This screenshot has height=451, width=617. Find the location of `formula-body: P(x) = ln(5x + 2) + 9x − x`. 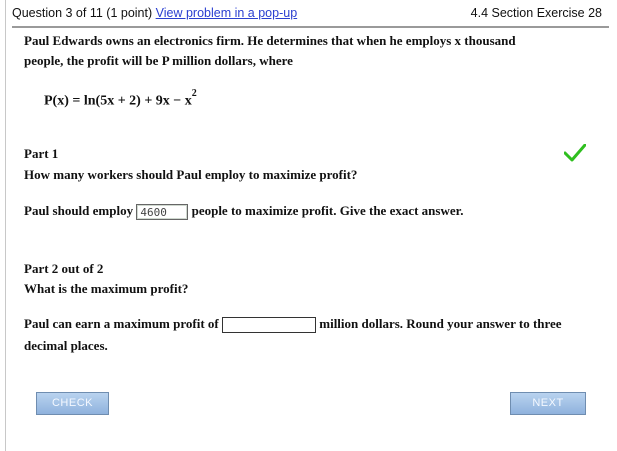

formula-body: P(x) = ln(5x + 2) + 9x − x is located at coordinates (118, 101).